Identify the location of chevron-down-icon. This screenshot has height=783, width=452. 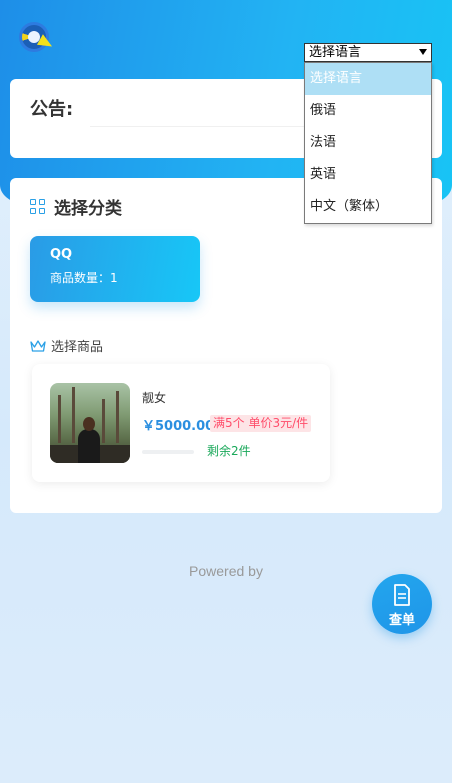
(423, 52).